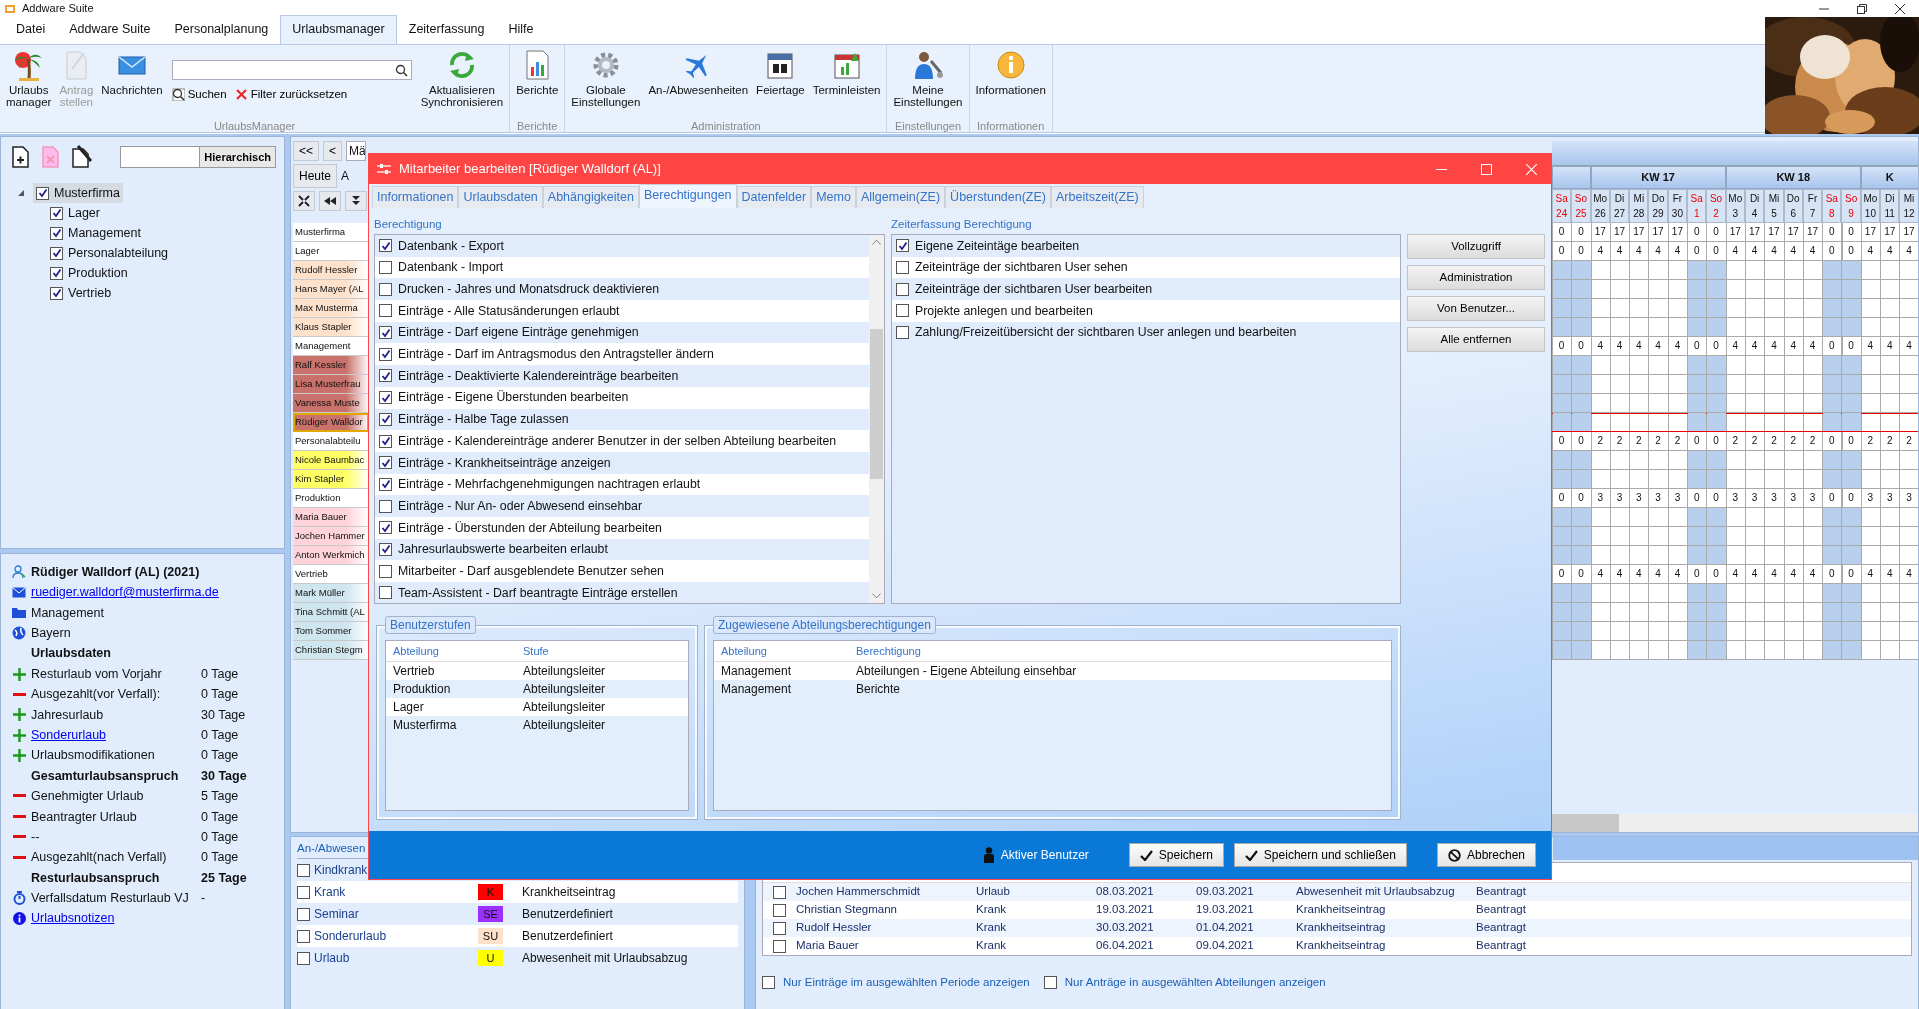  What do you see at coordinates (876, 242) in the screenshot?
I see `scroll-up-icon` at bounding box center [876, 242].